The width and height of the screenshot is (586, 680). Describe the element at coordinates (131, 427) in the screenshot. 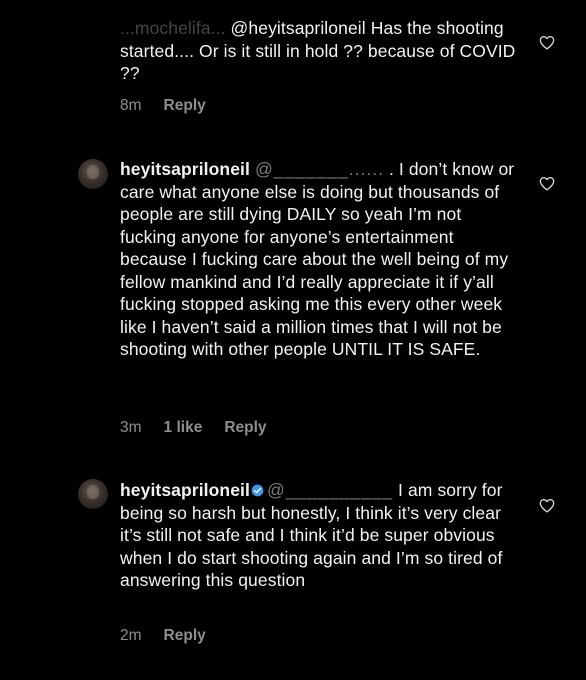

I see `comment-time: 3m` at that location.